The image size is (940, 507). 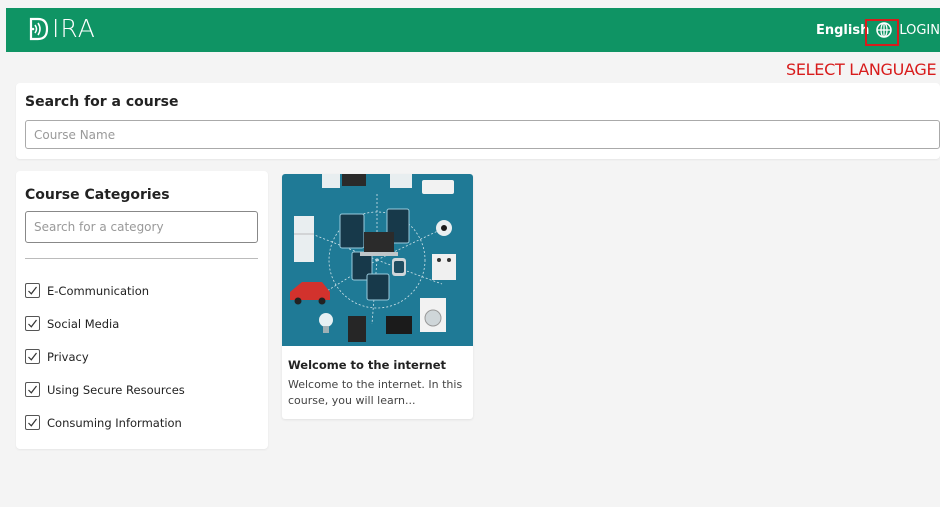 I want to click on category-item-social-media: Social Media, so click(x=105, y=323).